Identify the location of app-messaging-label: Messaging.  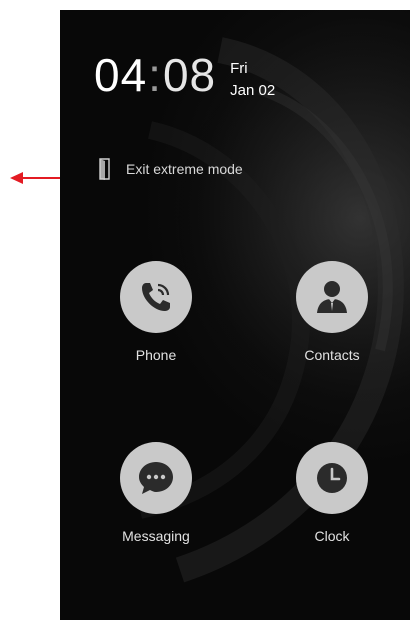
(156, 536).